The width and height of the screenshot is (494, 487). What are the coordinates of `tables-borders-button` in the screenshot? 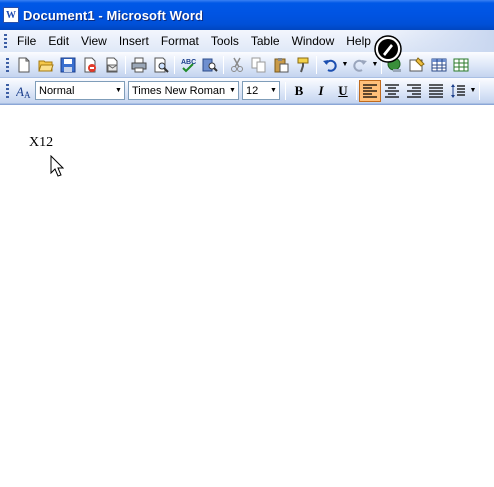 It's located at (417, 65).